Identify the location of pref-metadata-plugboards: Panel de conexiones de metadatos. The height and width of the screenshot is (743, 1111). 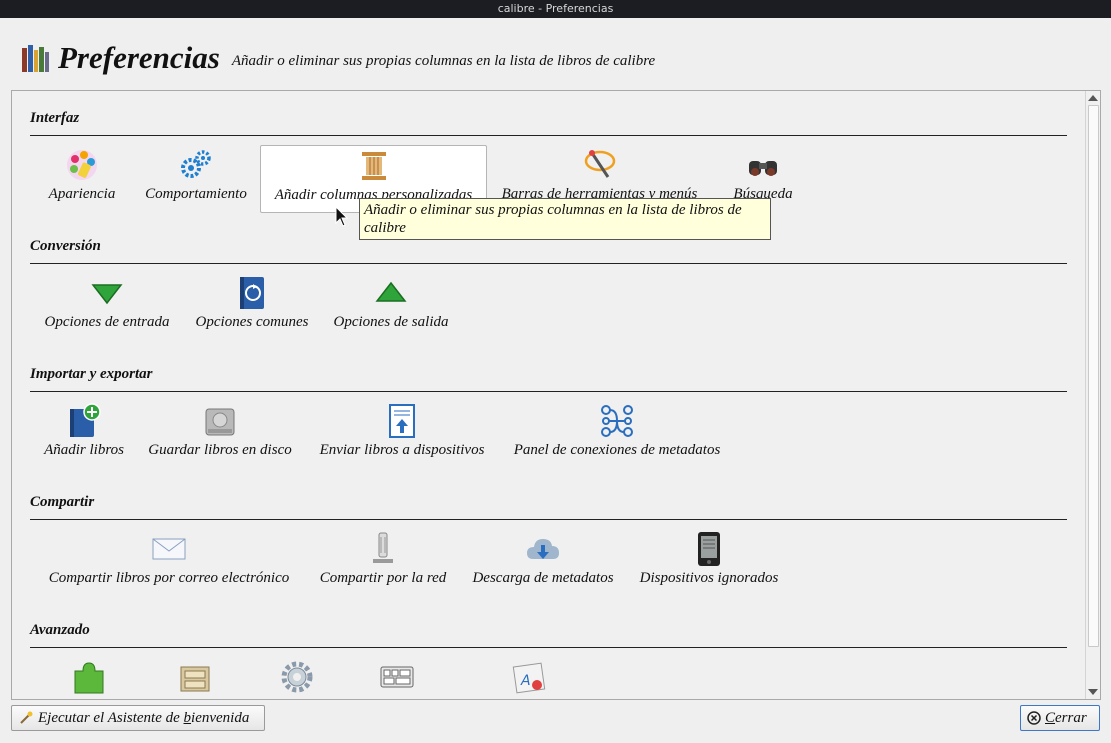
(617, 436).